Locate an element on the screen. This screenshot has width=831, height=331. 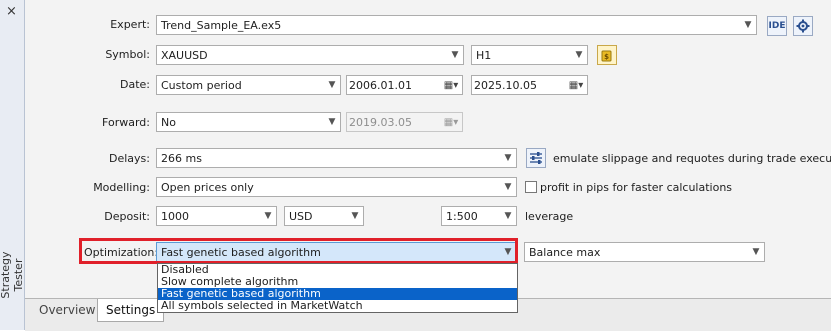
modelling-select: Open prices only ▼ is located at coordinates (336, 187).